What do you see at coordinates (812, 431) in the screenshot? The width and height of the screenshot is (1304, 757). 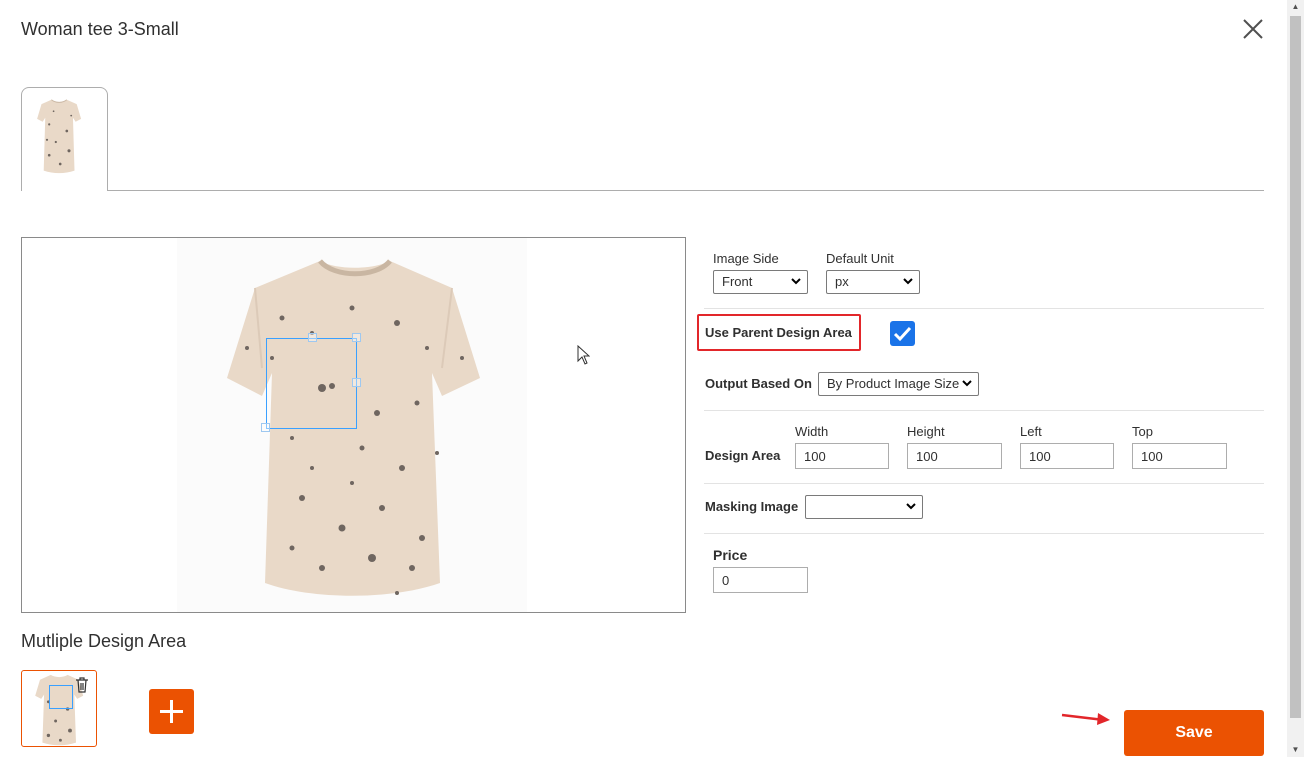 I see `width-label: Width` at bounding box center [812, 431].